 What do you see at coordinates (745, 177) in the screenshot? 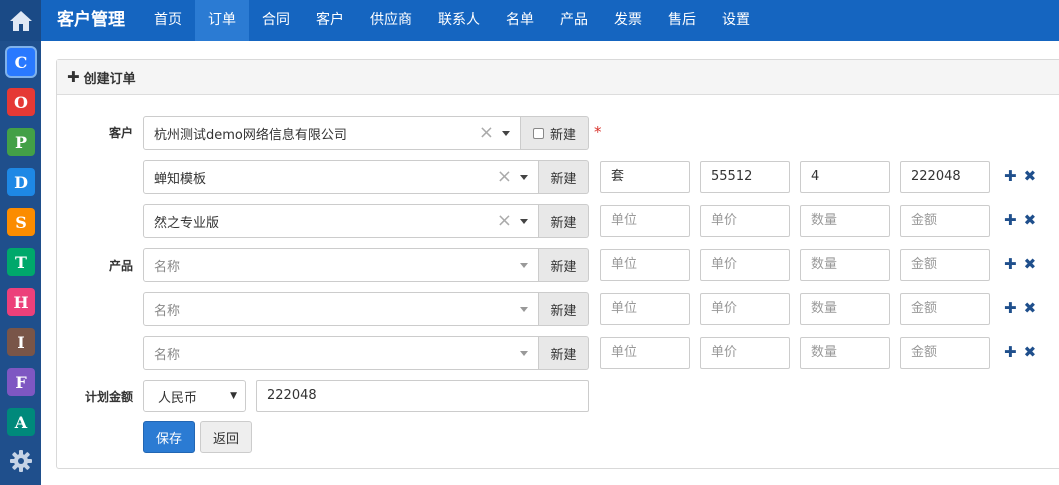
I see `price-input: 55512` at bounding box center [745, 177].